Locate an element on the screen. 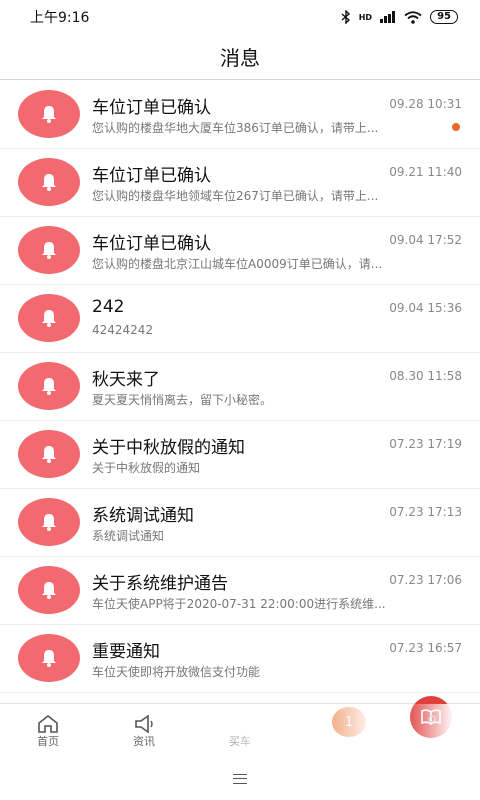 The image size is (480, 800). message-preview: 车位天使即将开放微信支付功能 is located at coordinates (176, 672).